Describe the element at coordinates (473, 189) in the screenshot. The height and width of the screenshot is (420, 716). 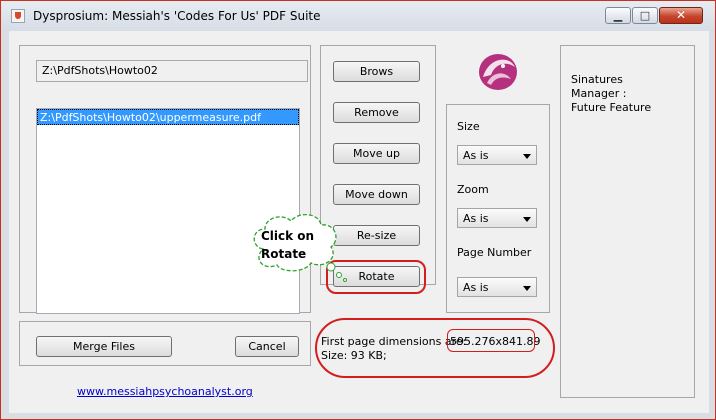
I see `zoom-label: Zoom` at that location.